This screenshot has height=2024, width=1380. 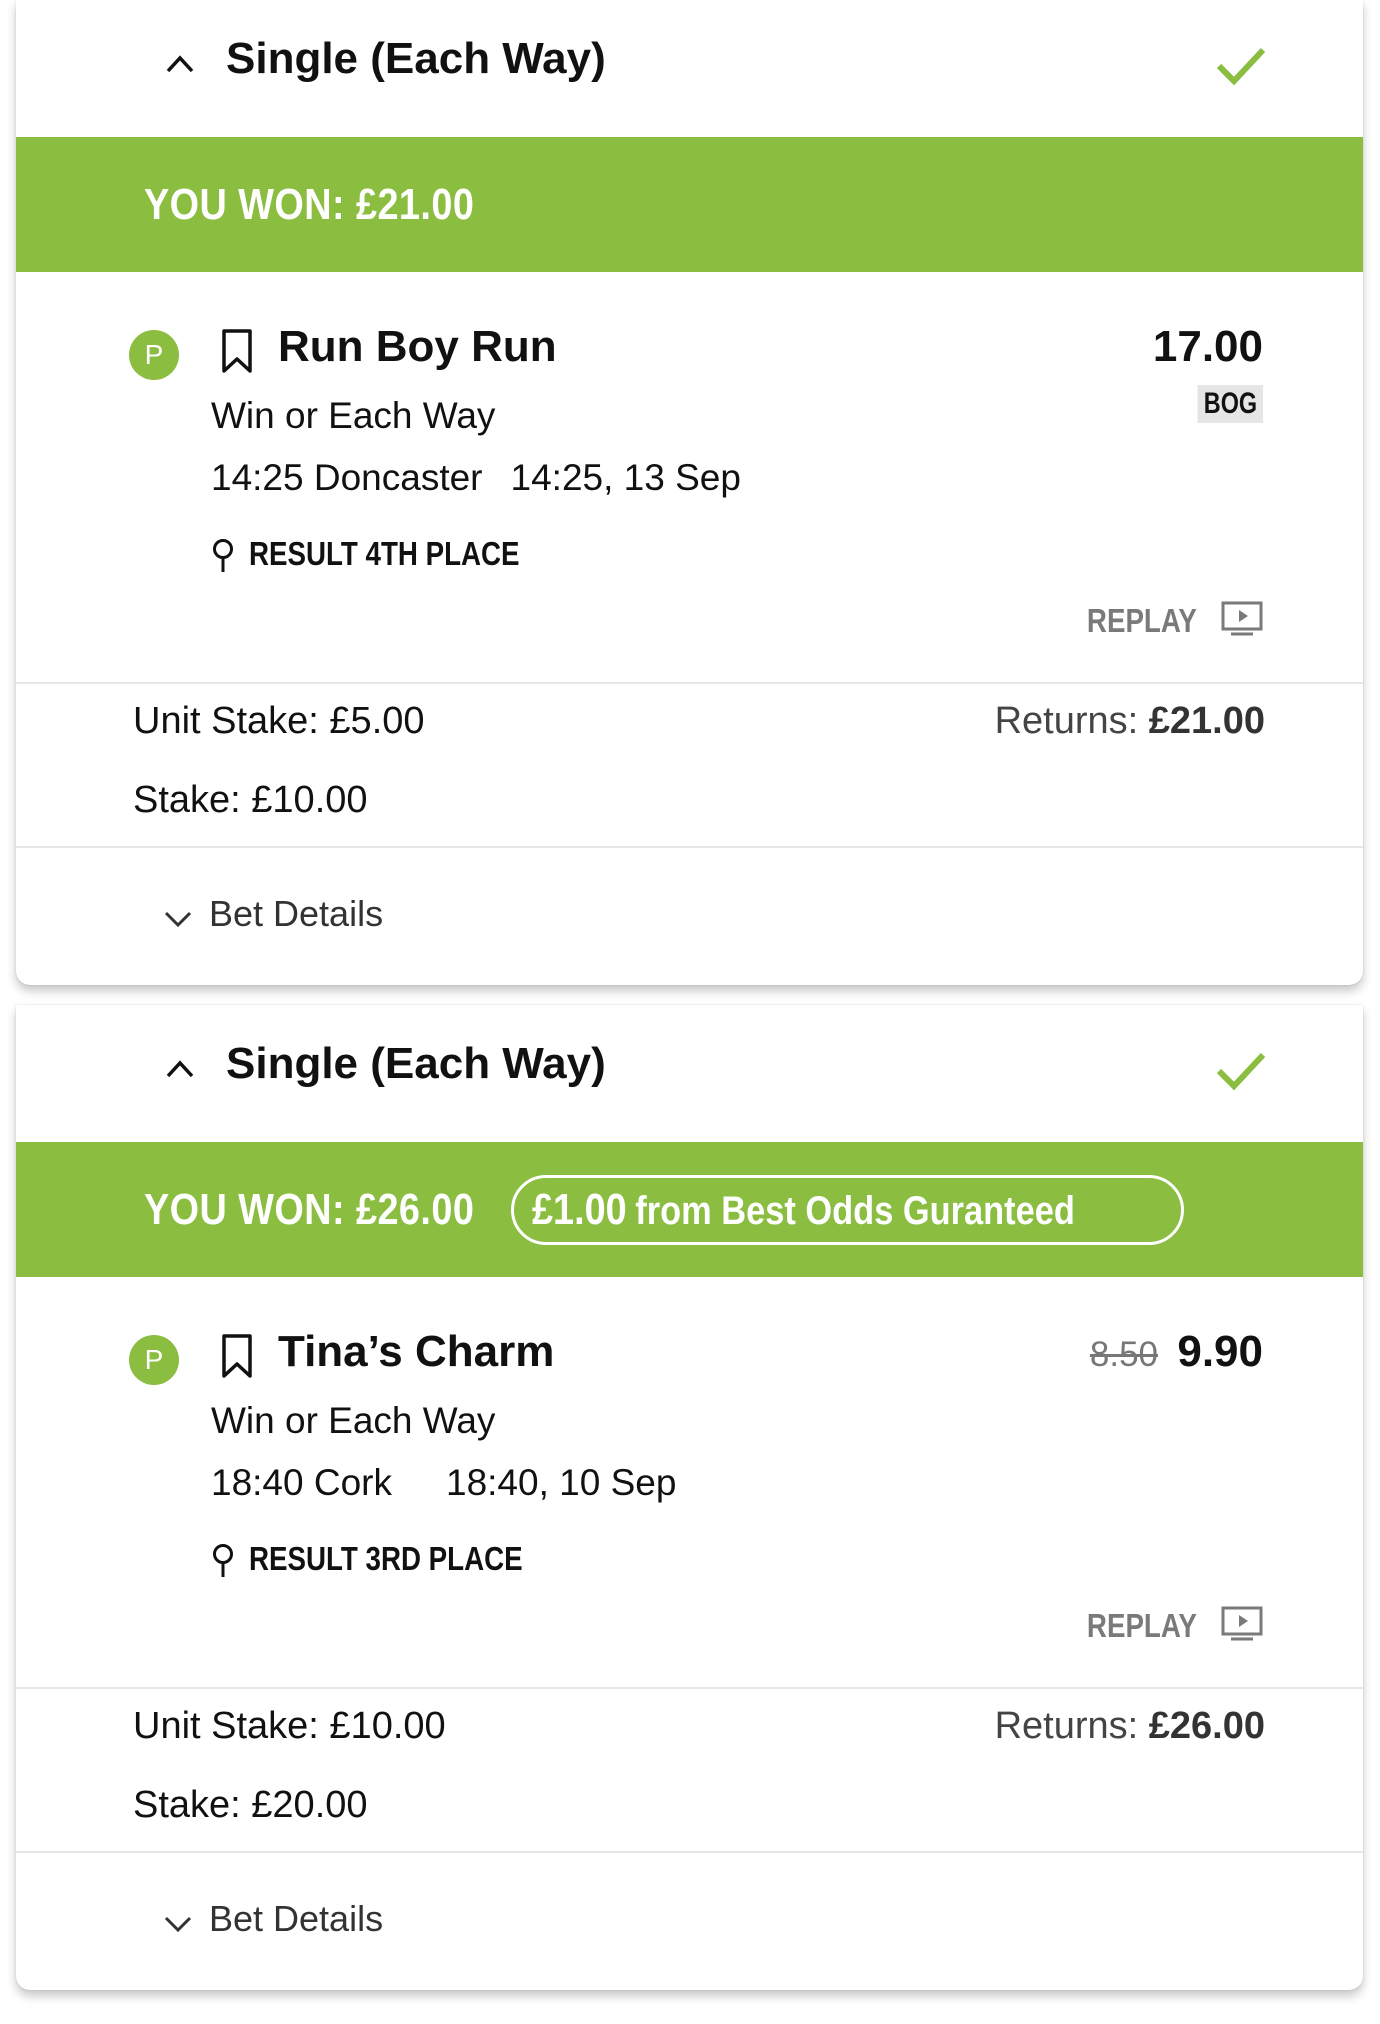 I want to click on event-name: 18:40 Cork, so click(x=301, y=1482).